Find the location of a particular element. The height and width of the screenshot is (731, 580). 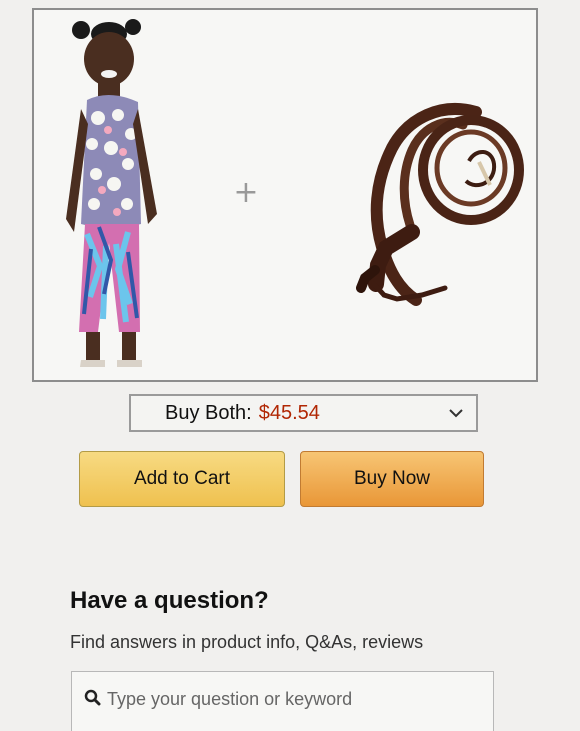

product-image-child-outfit is located at coordinates (111, 194).